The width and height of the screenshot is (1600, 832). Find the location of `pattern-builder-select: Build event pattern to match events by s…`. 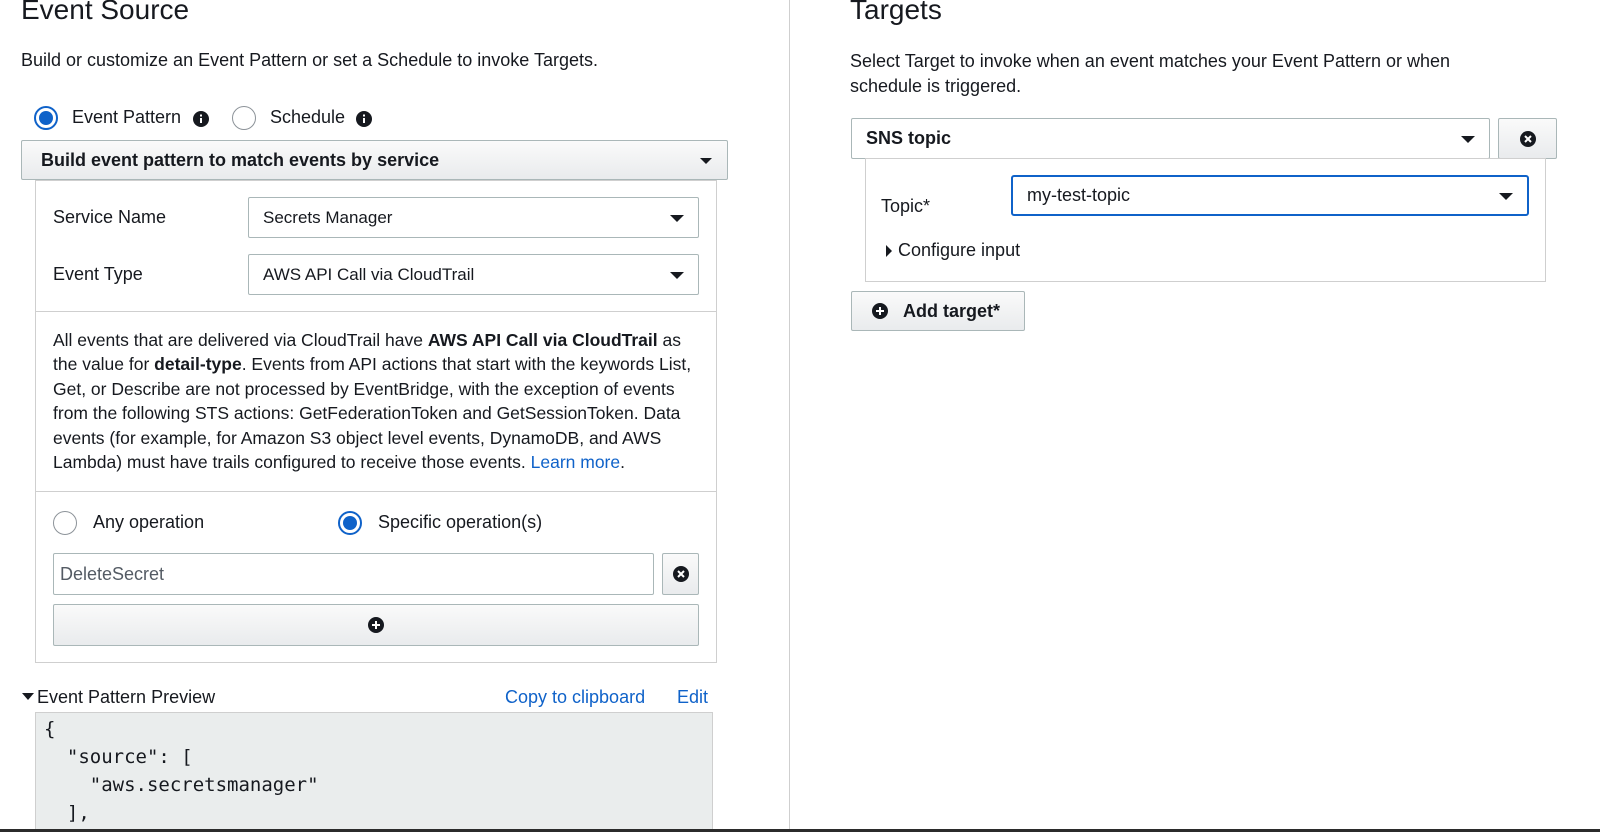

pattern-builder-select: Build event pattern to match events by s… is located at coordinates (374, 160).